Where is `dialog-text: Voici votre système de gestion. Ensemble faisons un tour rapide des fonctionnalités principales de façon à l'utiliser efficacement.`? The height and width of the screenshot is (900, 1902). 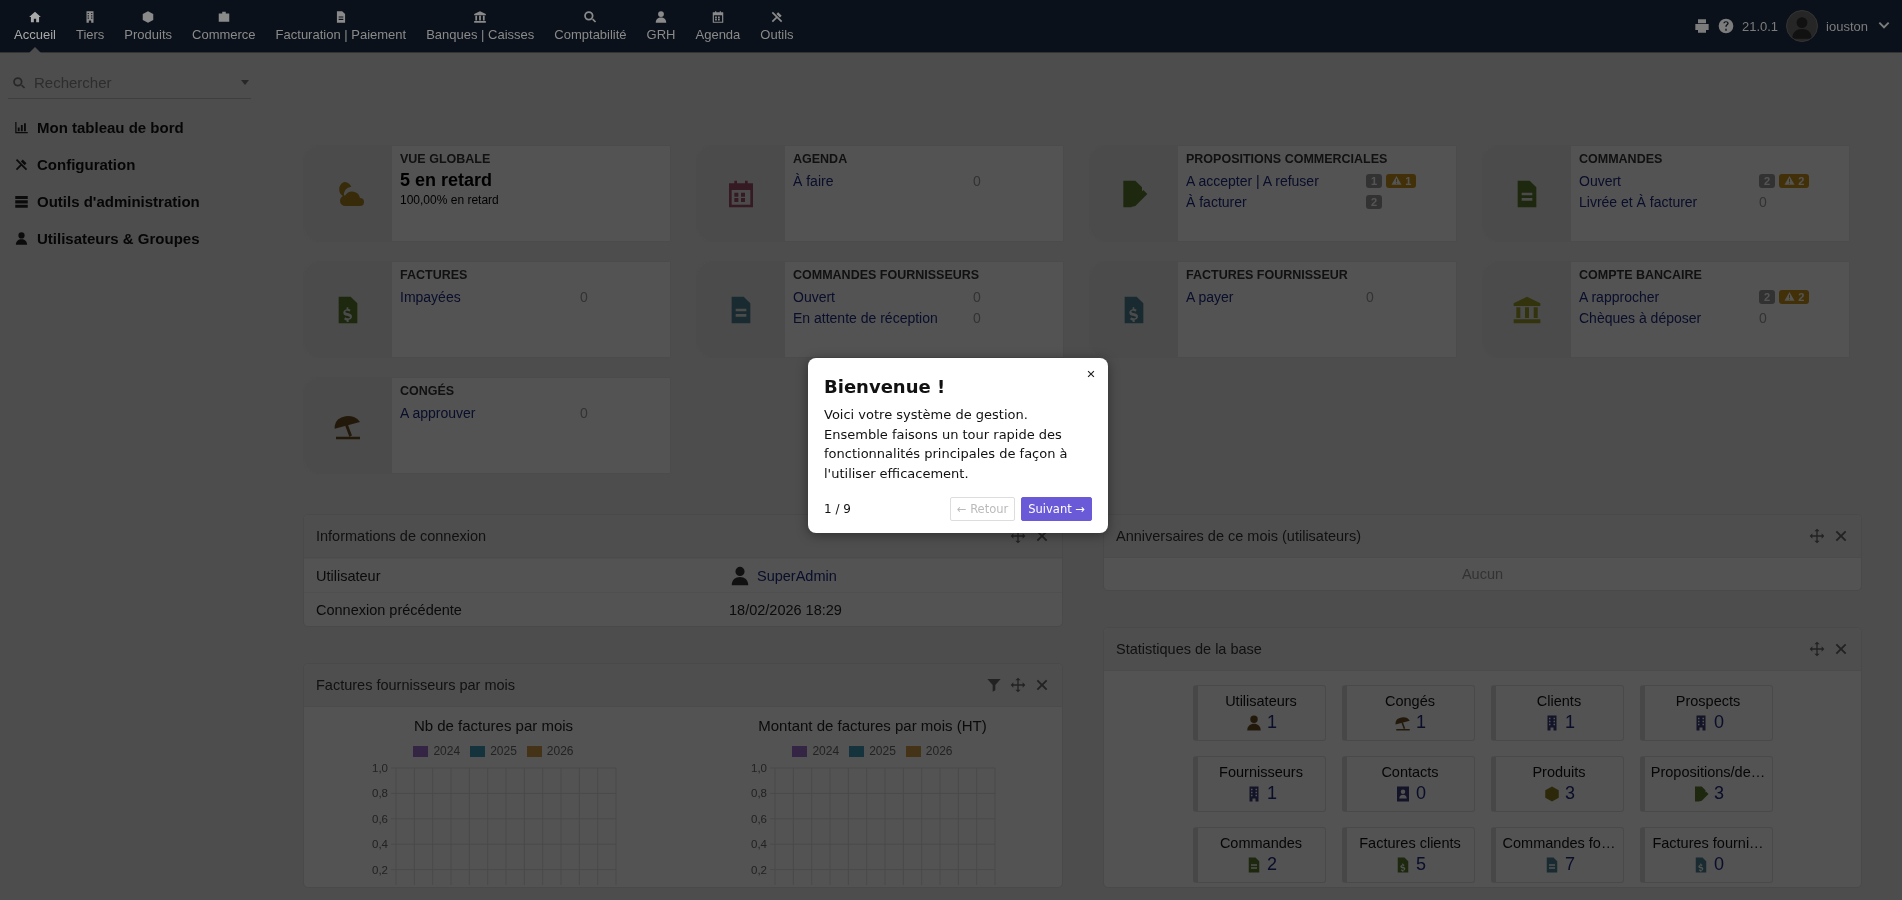
dialog-text: Voici votre système de gestion. Ensemble faisons un tour rapide des fonctionnalités principales de façon à l'utiliser efficacement. is located at coordinates (946, 444).